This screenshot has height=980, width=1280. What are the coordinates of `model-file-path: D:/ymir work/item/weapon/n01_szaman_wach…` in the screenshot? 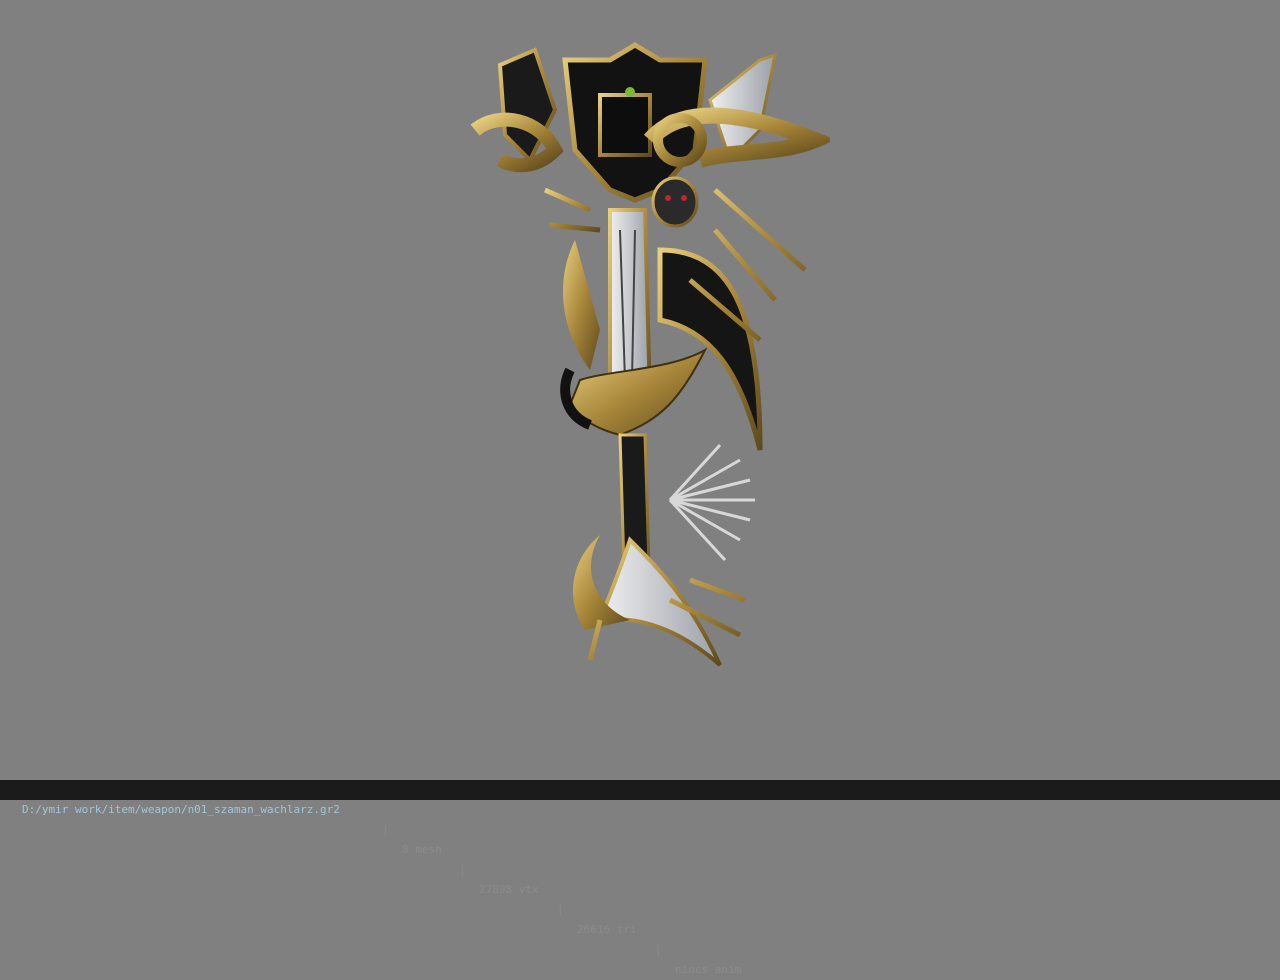 It's located at (181, 809).